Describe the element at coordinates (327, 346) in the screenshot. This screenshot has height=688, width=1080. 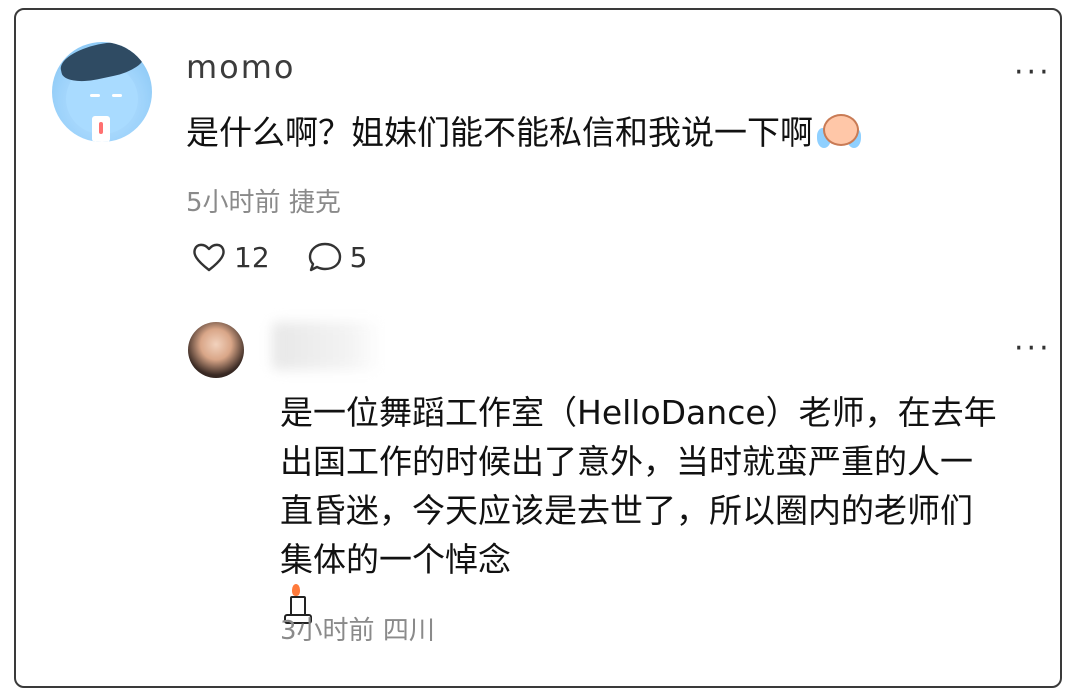
I see `reply-username-blurred` at that location.